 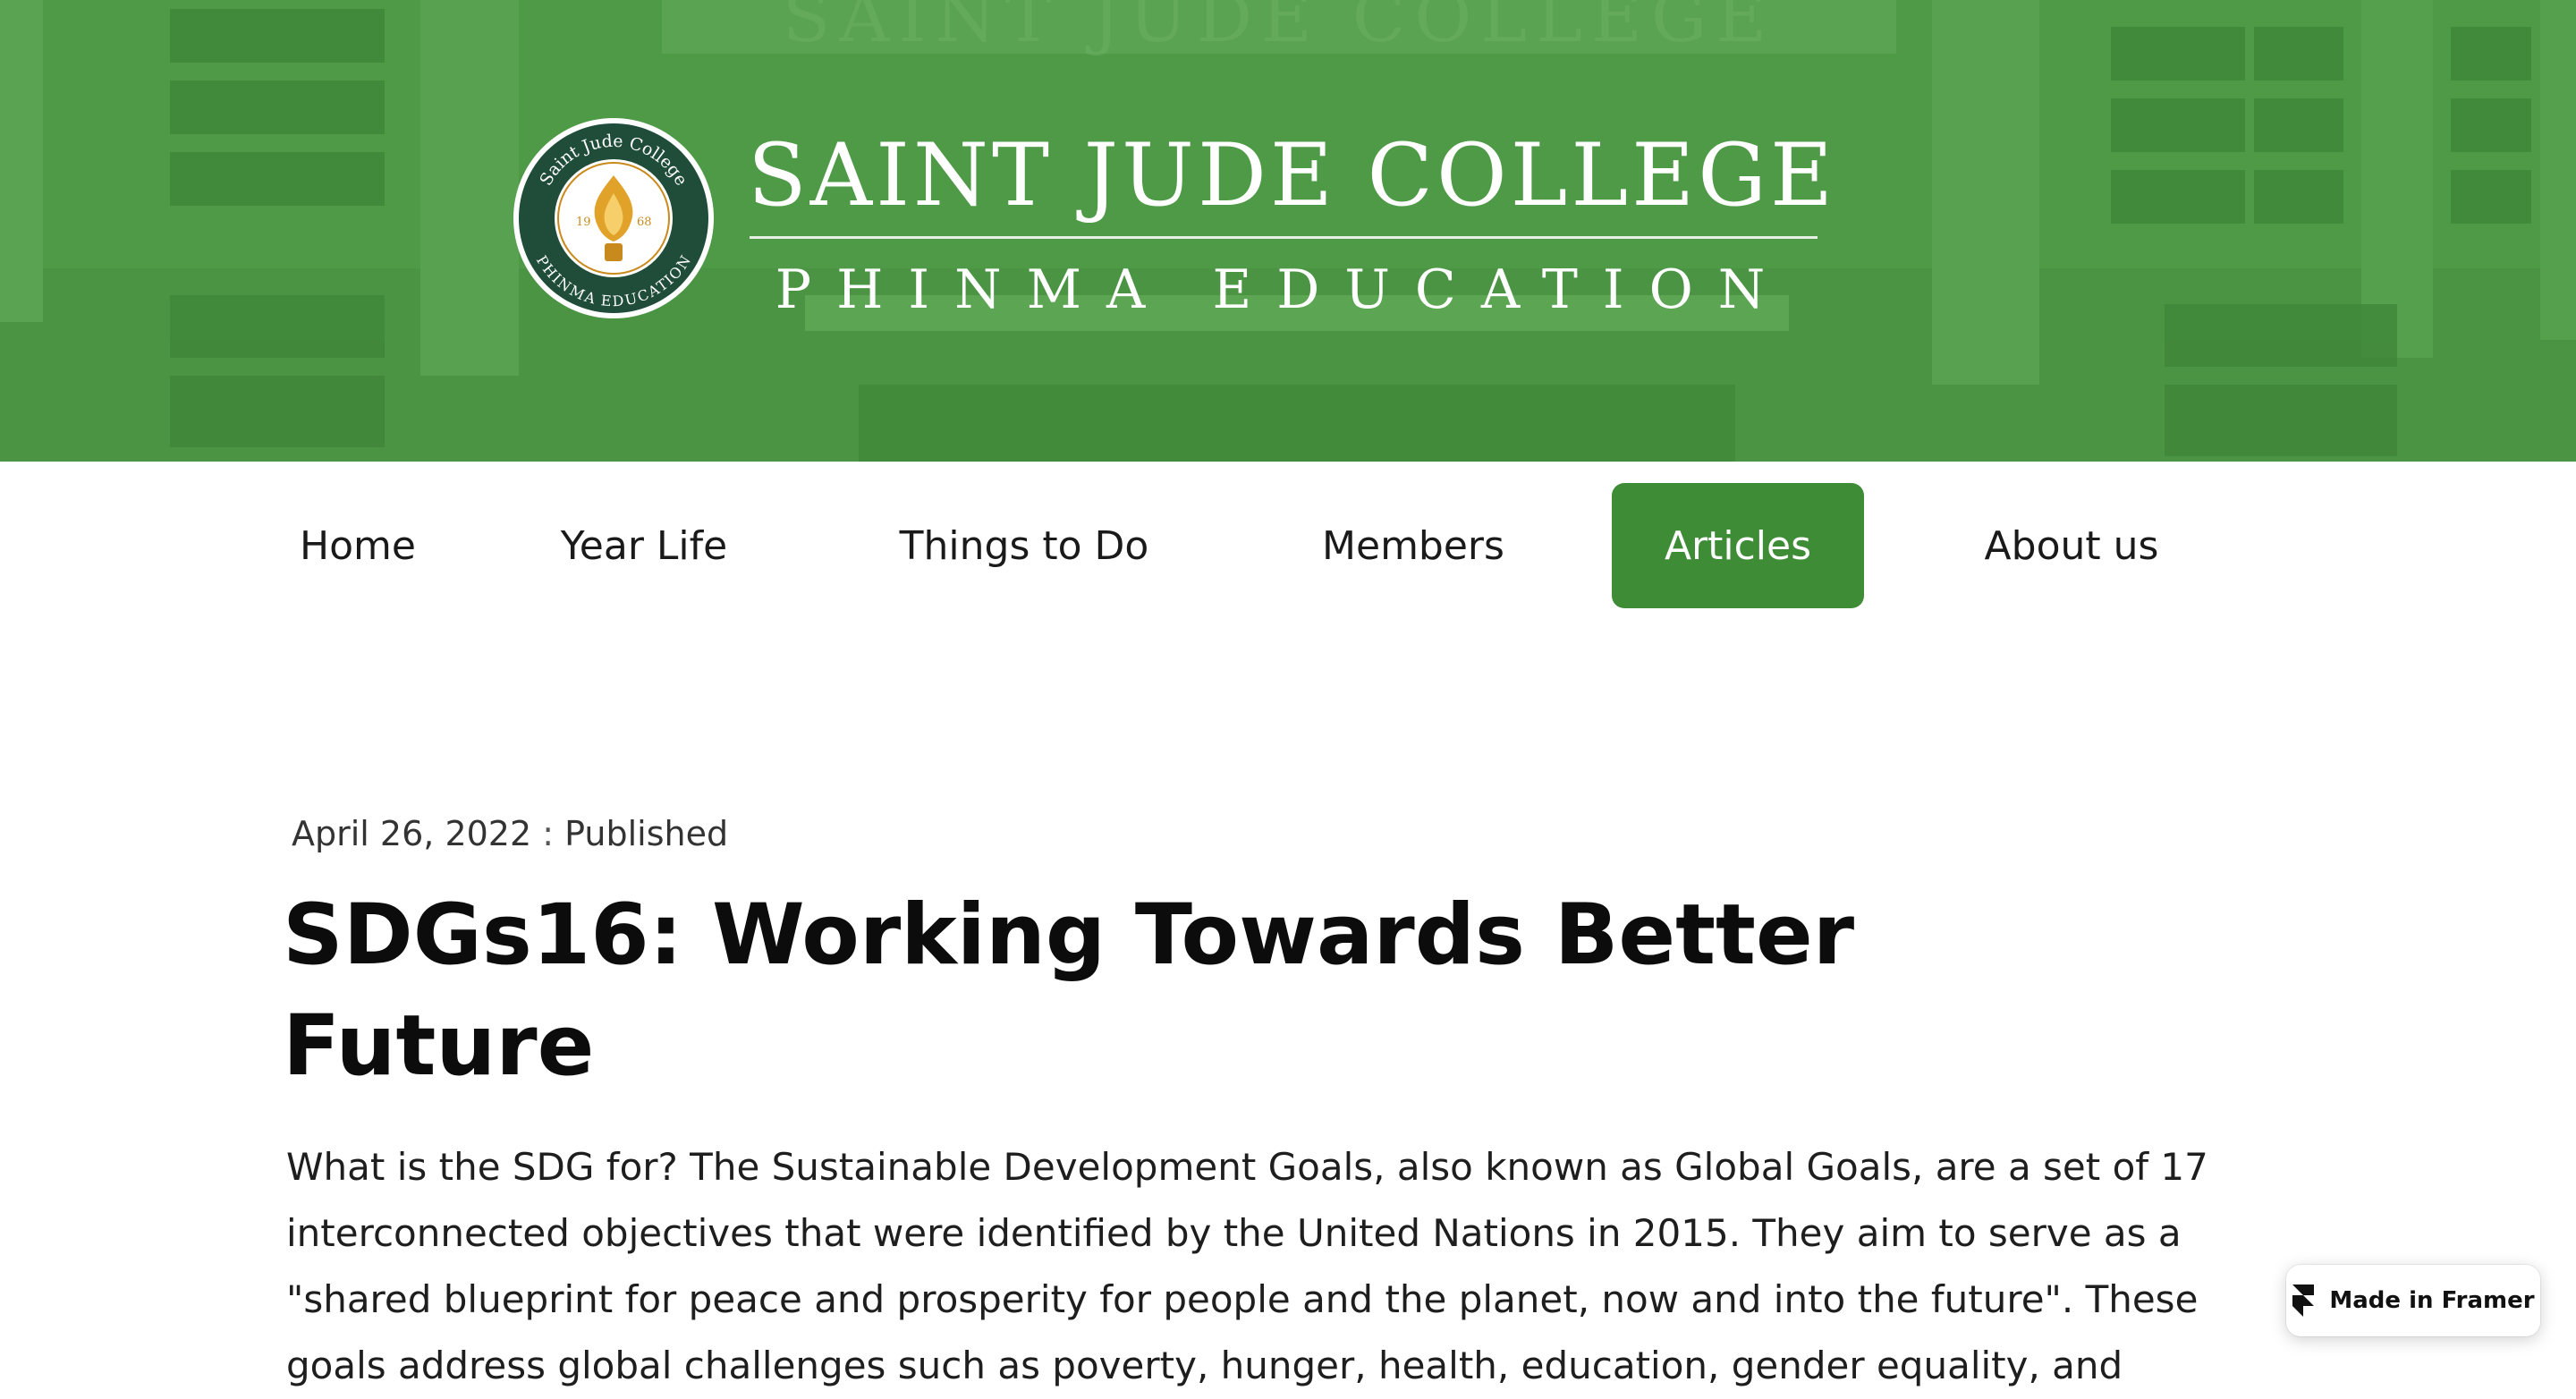 What do you see at coordinates (1279, 29) in the screenshot?
I see `svg-text: SAINT JUDE COLLEGE` at bounding box center [1279, 29].